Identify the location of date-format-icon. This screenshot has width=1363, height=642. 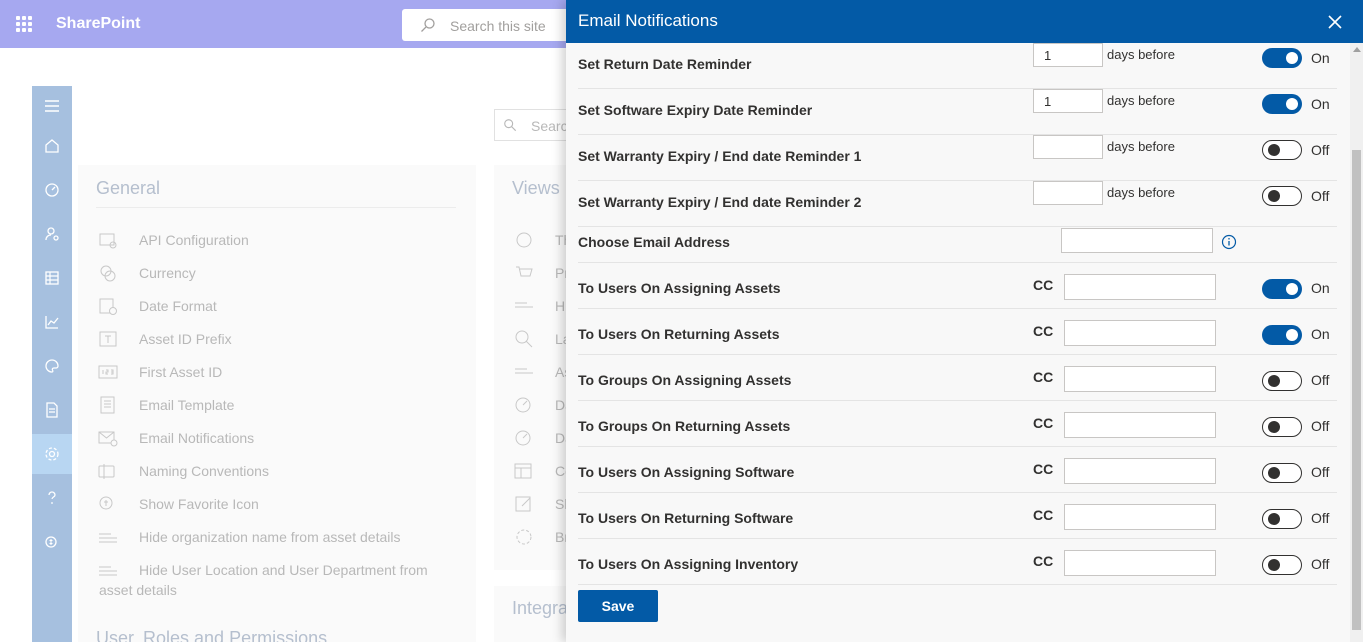
(108, 306).